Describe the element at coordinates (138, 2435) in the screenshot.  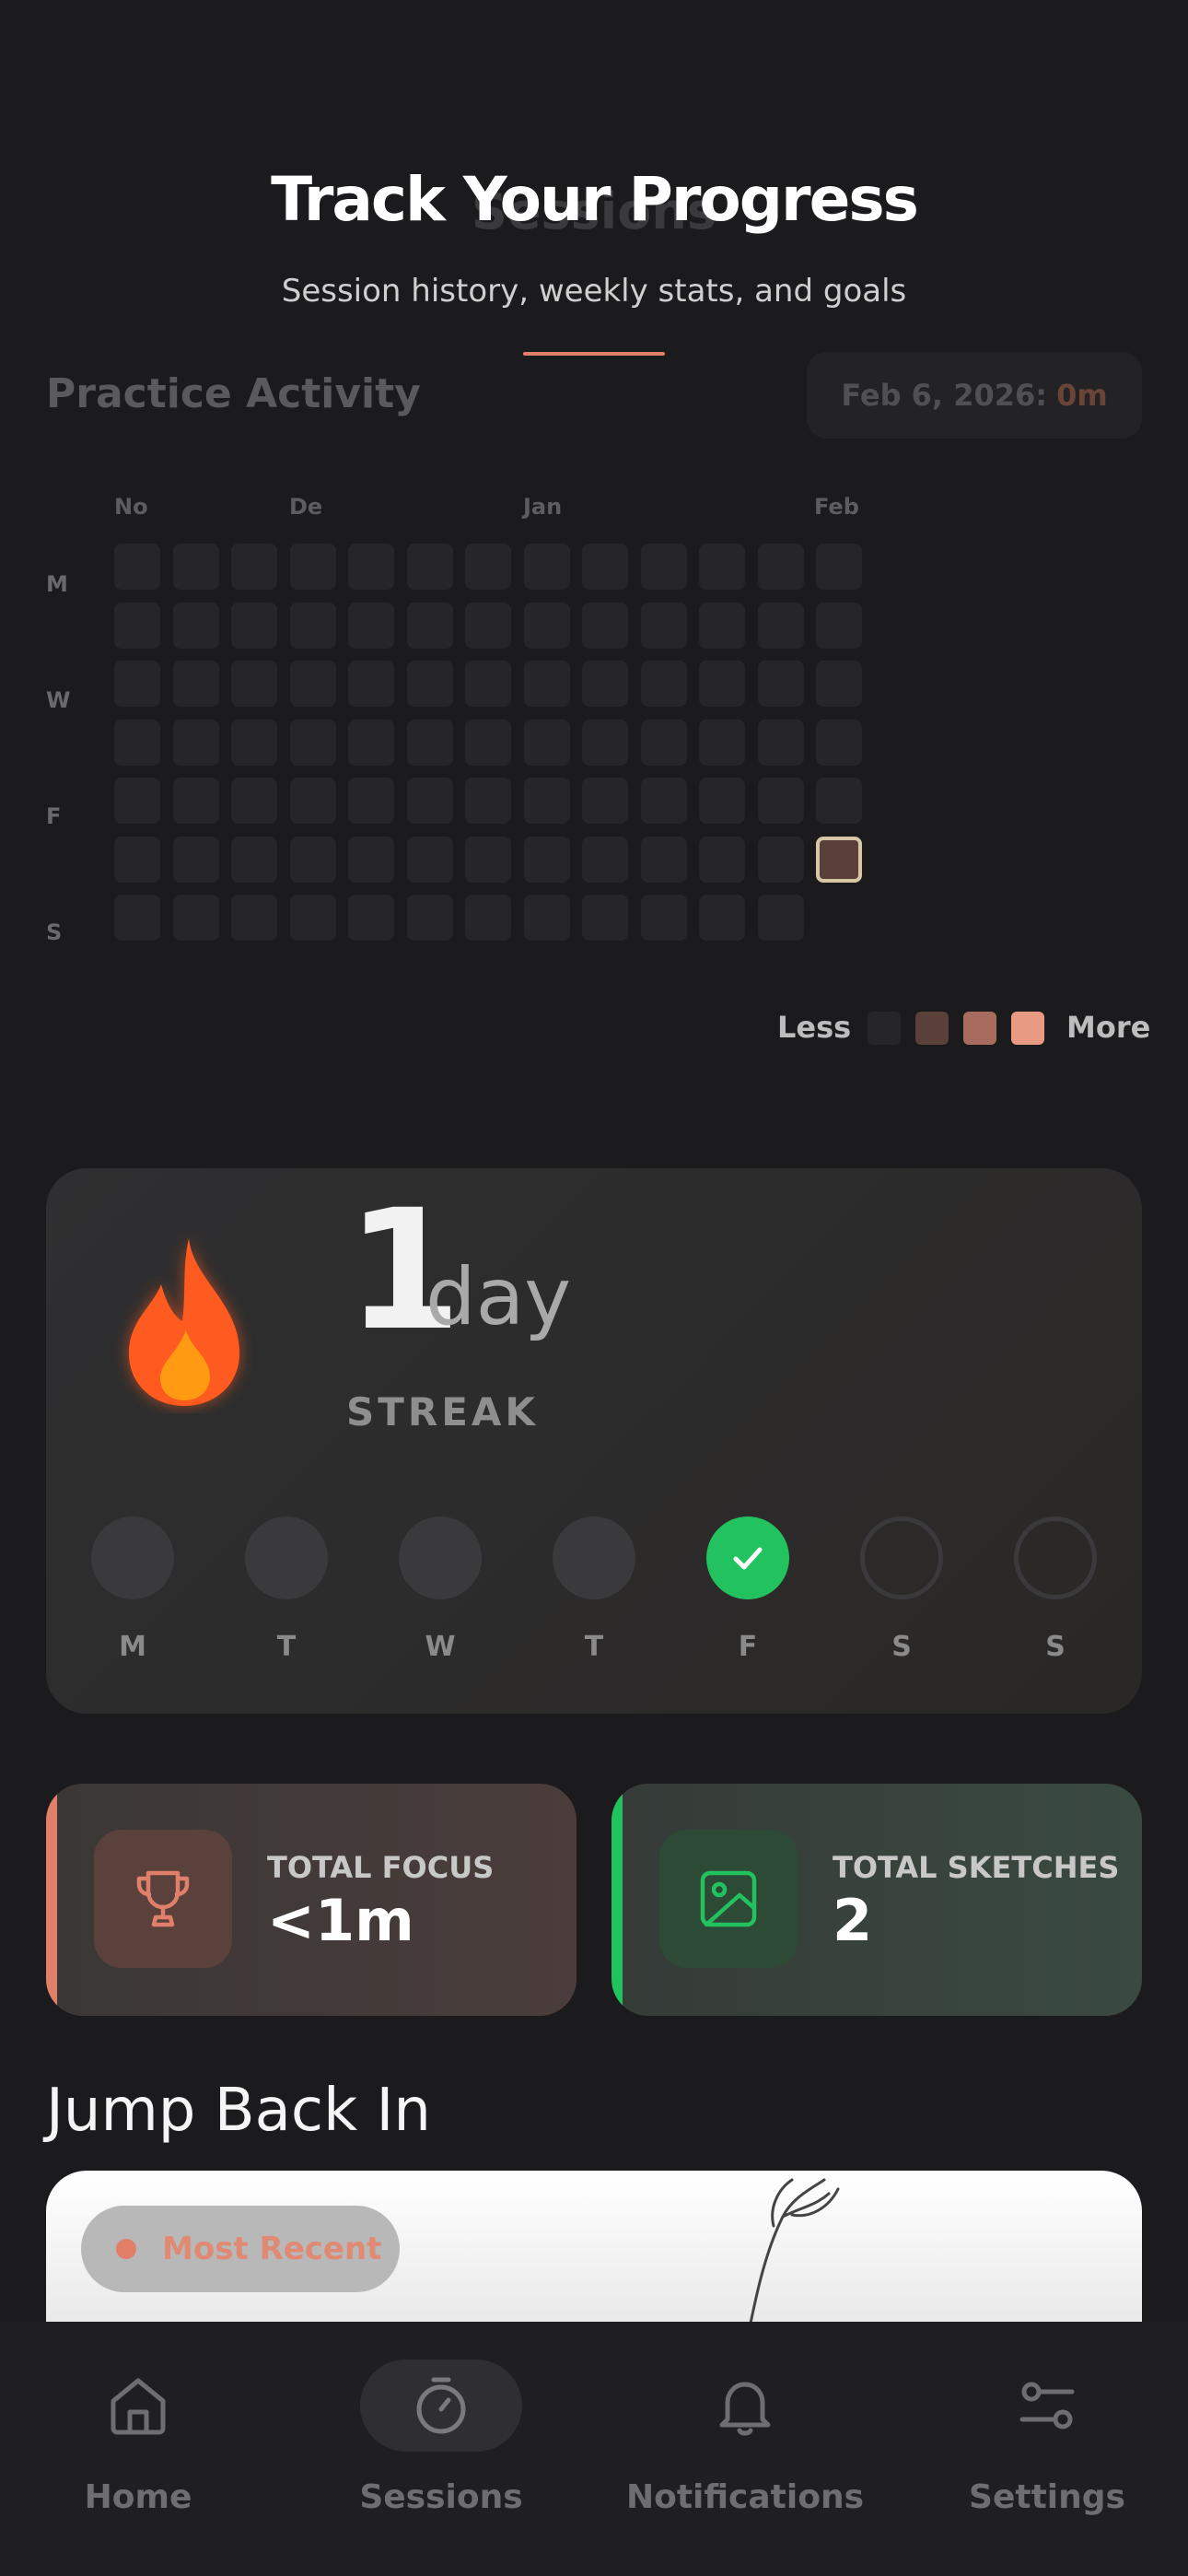
I see `nav-item-home: Home` at that location.